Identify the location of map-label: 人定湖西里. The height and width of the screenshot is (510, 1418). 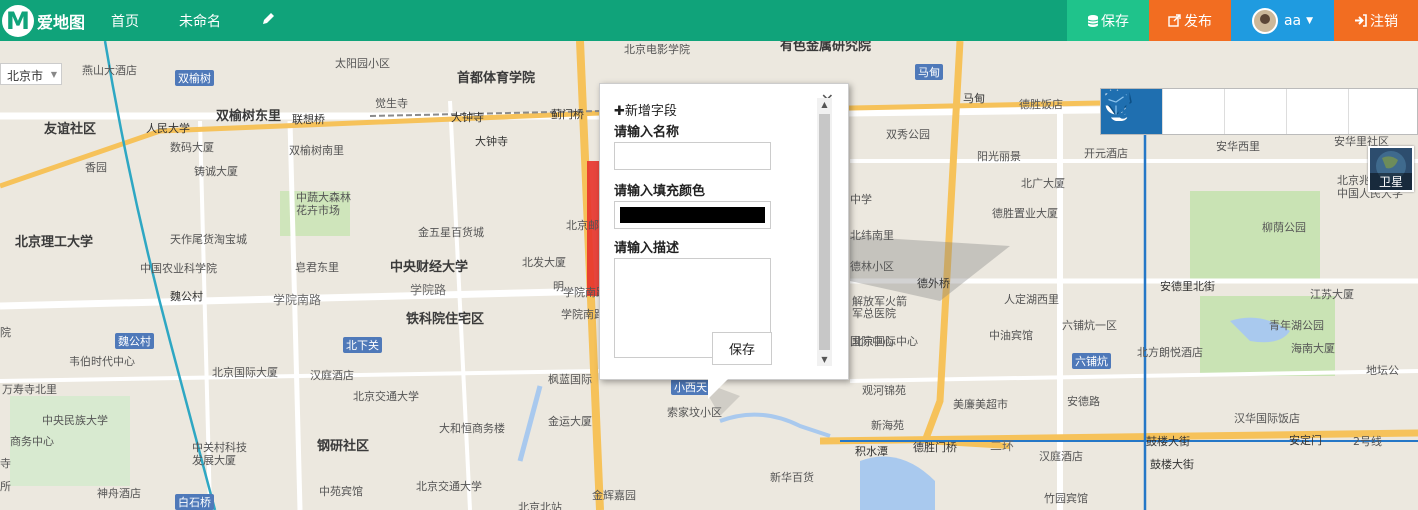
(1031, 299).